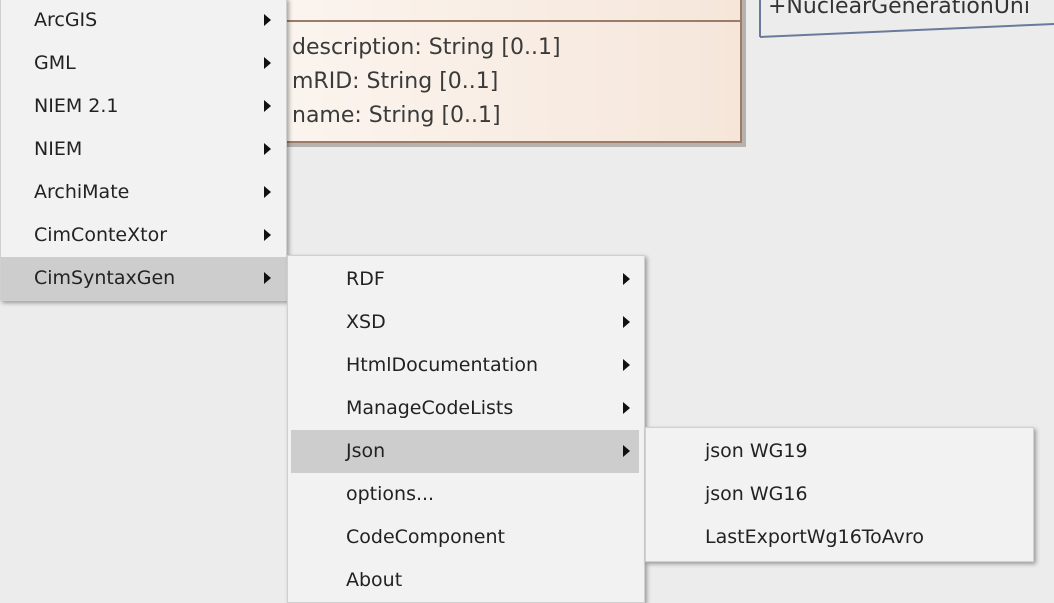 The image size is (1054, 603). Describe the element at coordinates (466, 279) in the screenshot. I see `menu-item-rdf: RDF` at that location.